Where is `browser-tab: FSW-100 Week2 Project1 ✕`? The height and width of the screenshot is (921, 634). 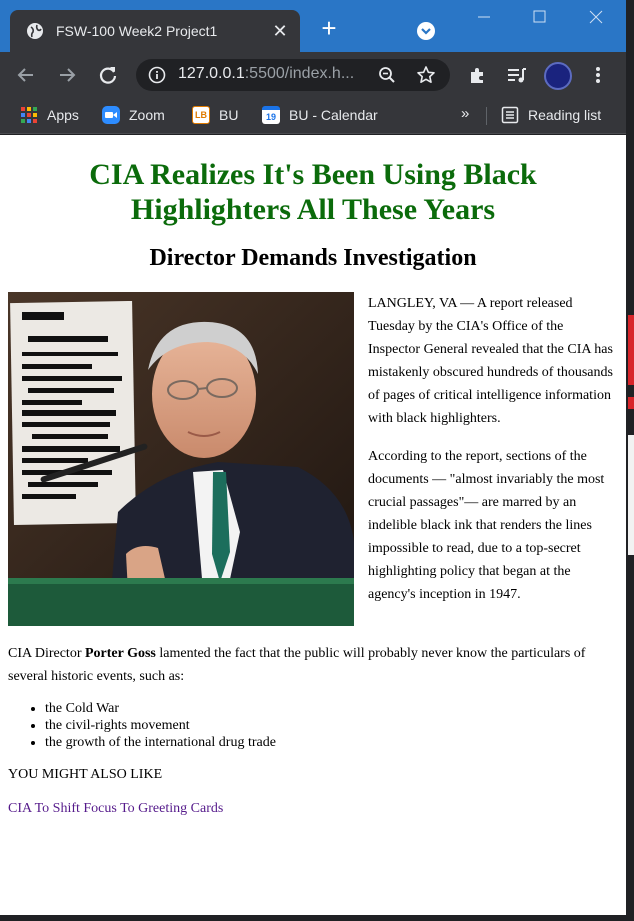 browser-tab: FSW-100 Week2 Project1 ✕ is located at coordinates (155, 31).